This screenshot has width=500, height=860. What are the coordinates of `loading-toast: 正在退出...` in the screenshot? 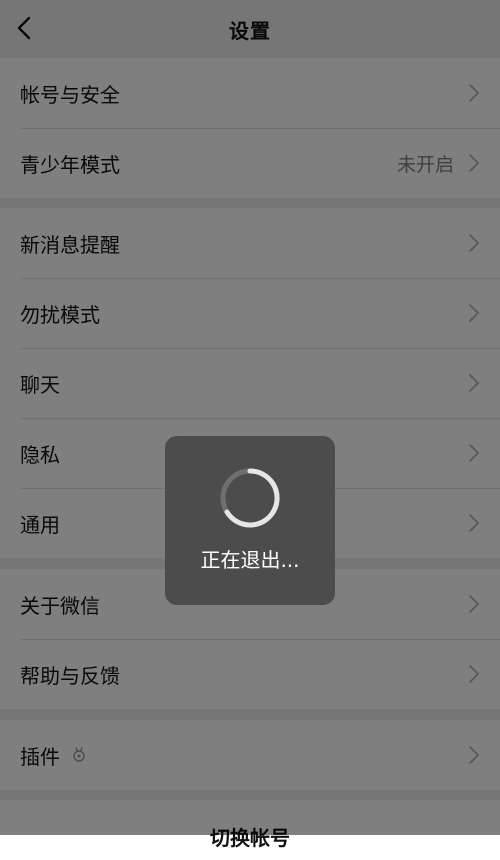 It's located at (250, 520).